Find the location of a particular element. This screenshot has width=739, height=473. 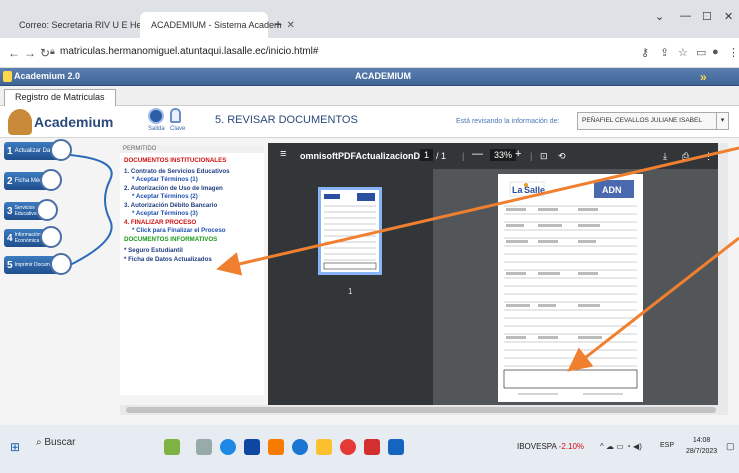

media-icon is located at coordinates (372, 447).